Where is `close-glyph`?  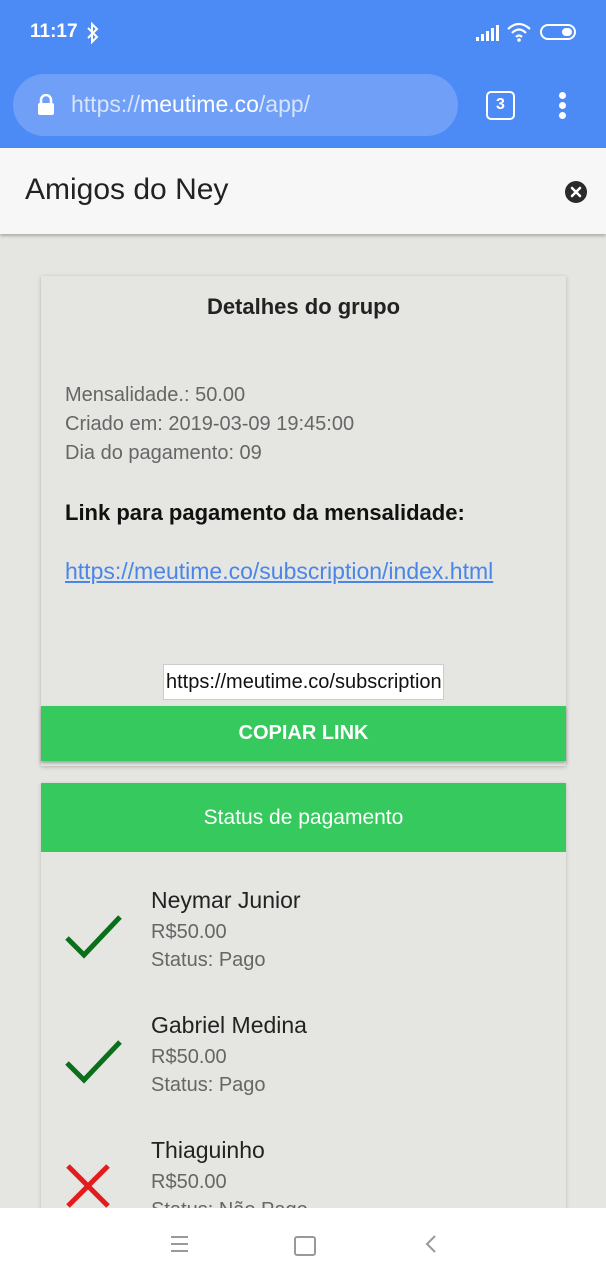
close-glyph is located at coordinates (576, 192).